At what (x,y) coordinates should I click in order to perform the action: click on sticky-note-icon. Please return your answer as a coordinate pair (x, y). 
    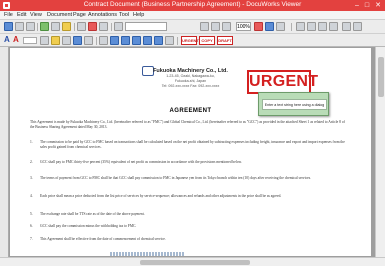
    Looking at the image, I should click on (125, 40).